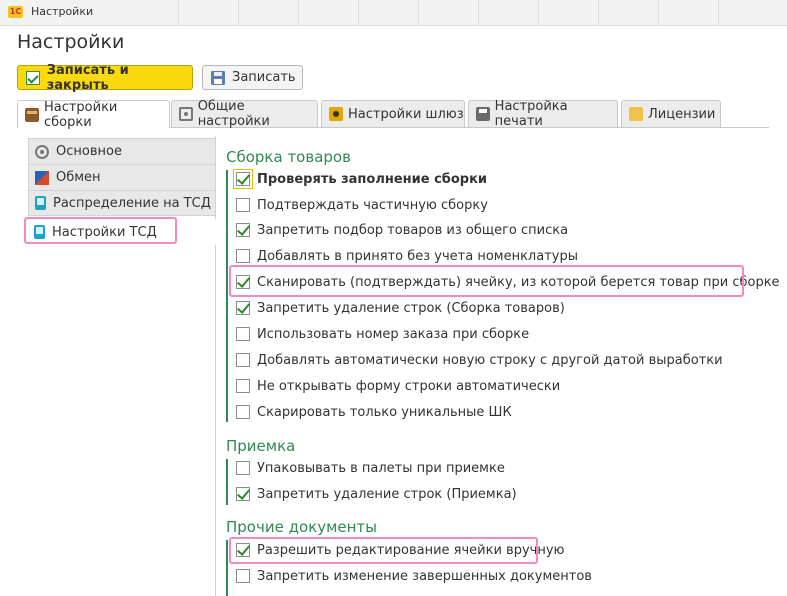 This screenshot has width=787, height=596. What do you see at coordinates (33, 77) in the screenshot?
I see `save-close-icon` at bounding box center [33, 77].